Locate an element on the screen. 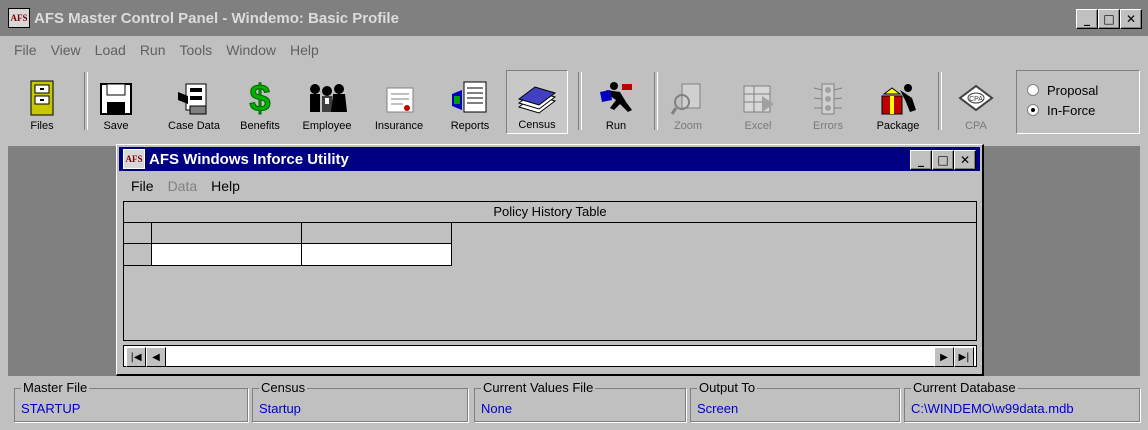 Image resolution: width=1148 pixels, height=430 pixels. child-title-bar: AFS AFS Windows Inforce Utility _ □ ✕ is located at coordinates (549, 159).